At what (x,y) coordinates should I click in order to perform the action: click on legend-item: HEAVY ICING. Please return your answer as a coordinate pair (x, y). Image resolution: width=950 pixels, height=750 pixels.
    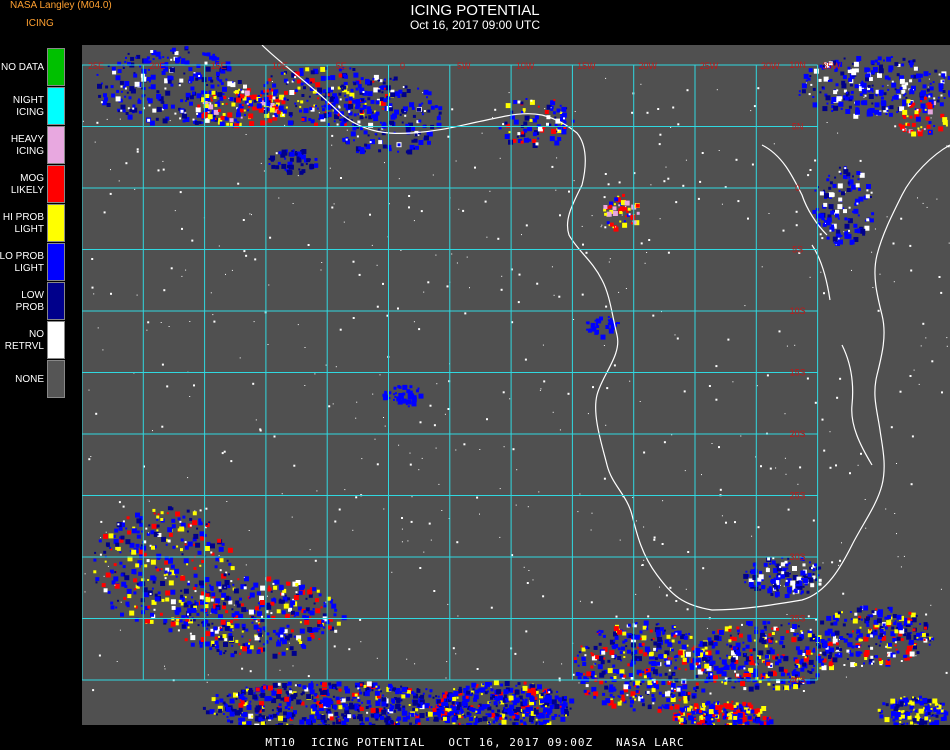
    Looking at the image, I should click on (33, 145).